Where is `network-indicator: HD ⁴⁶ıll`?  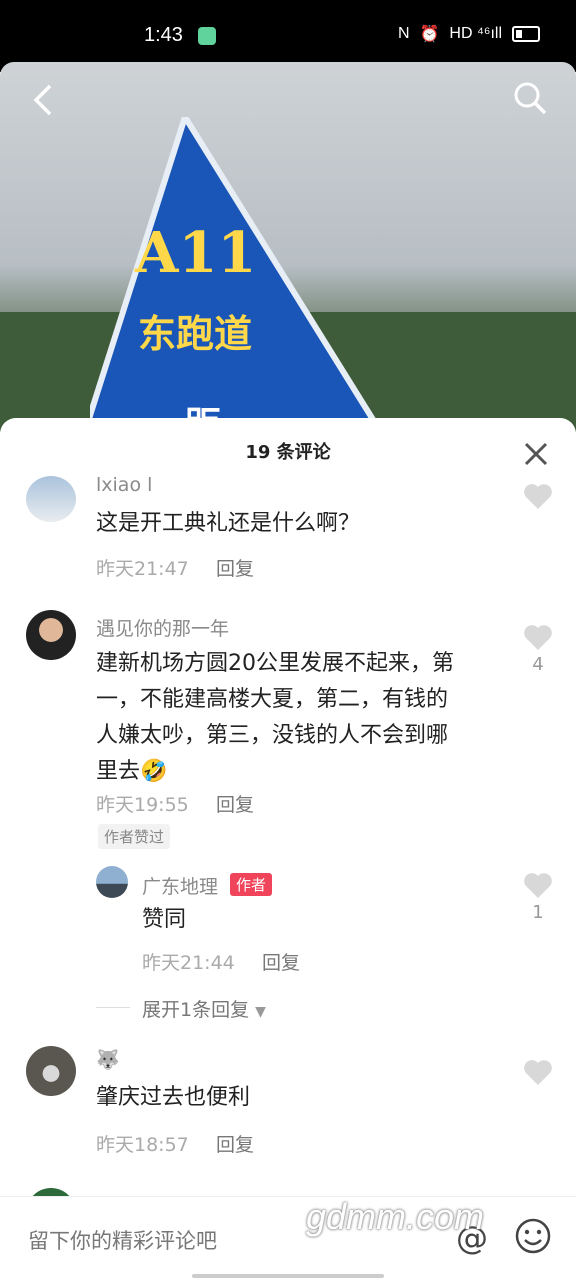
network-indicator: HD ⁴⁶ıll is located at coordinates (475, 33).